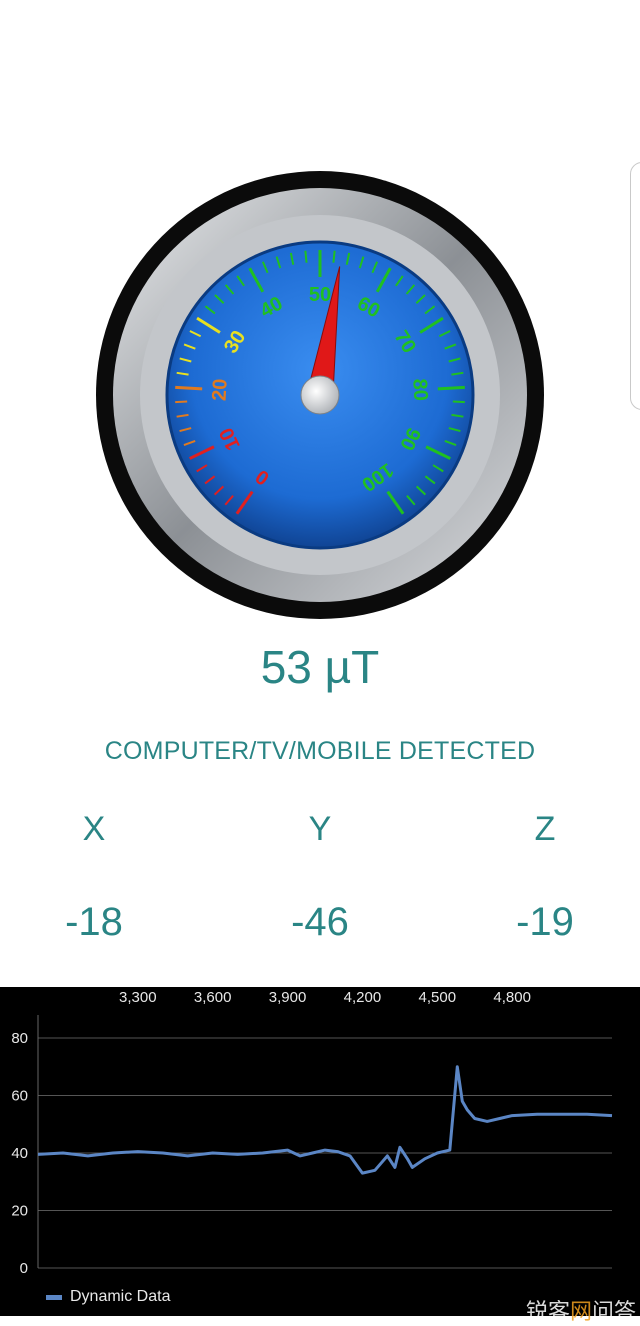  Describe the element at coordinates (138, 997) in the screenshot. I see `x-tick-label: 3,300` at that location.